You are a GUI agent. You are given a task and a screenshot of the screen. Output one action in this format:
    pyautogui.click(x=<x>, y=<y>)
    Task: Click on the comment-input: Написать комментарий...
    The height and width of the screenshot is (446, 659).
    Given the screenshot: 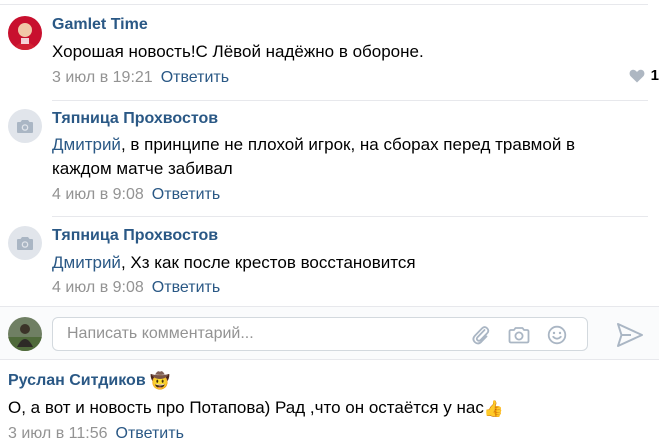 What is the action you would take?
    pyautogui.click(x=320, y=334)
    